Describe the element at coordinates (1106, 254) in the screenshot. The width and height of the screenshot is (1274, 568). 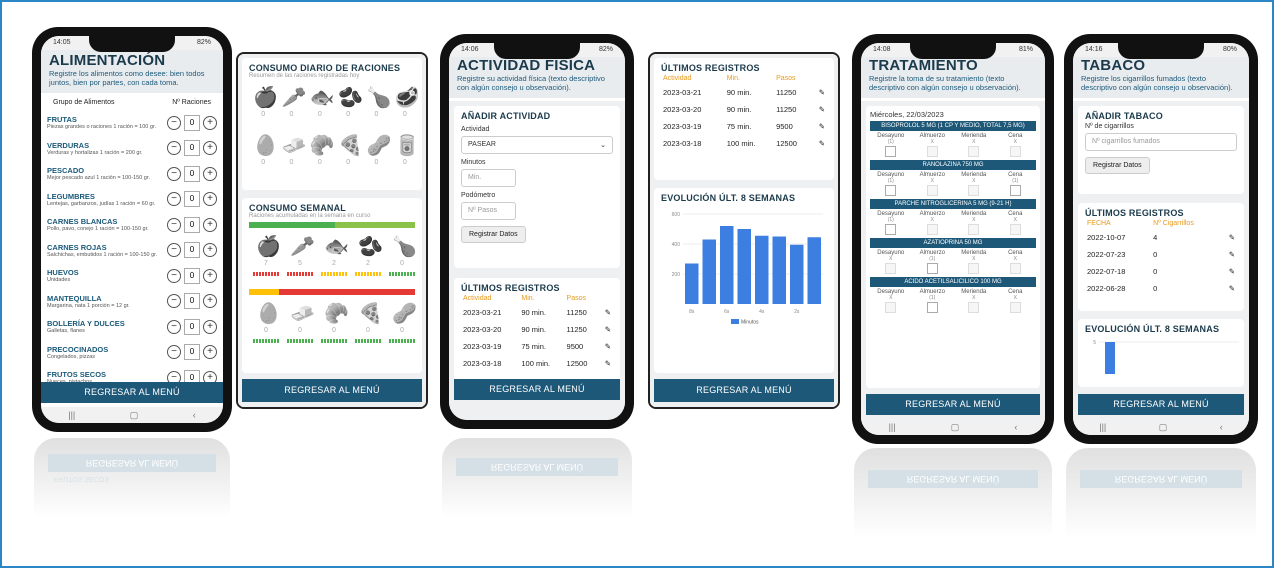
I see `table-cell: 2022-07-23` at that location.